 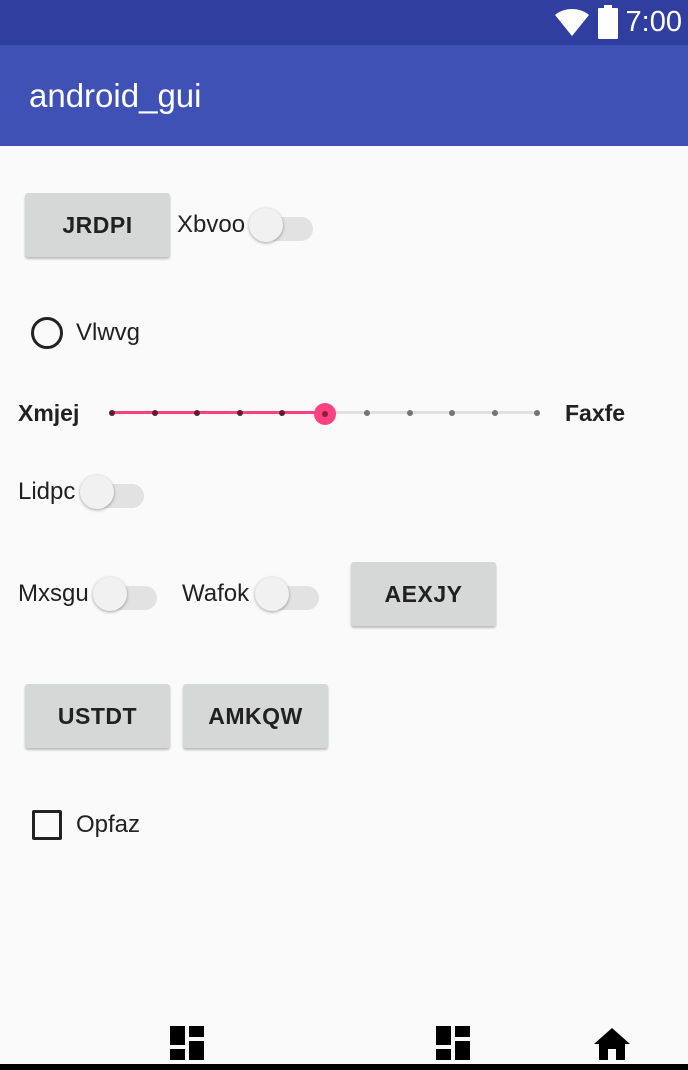 I want to click on wifi-icon, so click(x=571, y=22).